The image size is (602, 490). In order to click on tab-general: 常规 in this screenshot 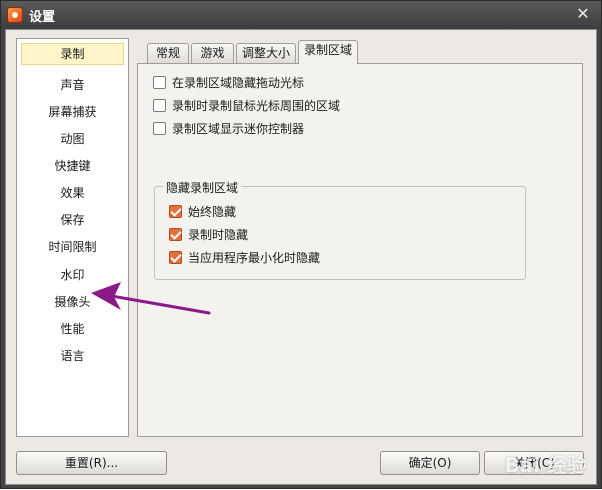, I will do `click(168, 53)`.